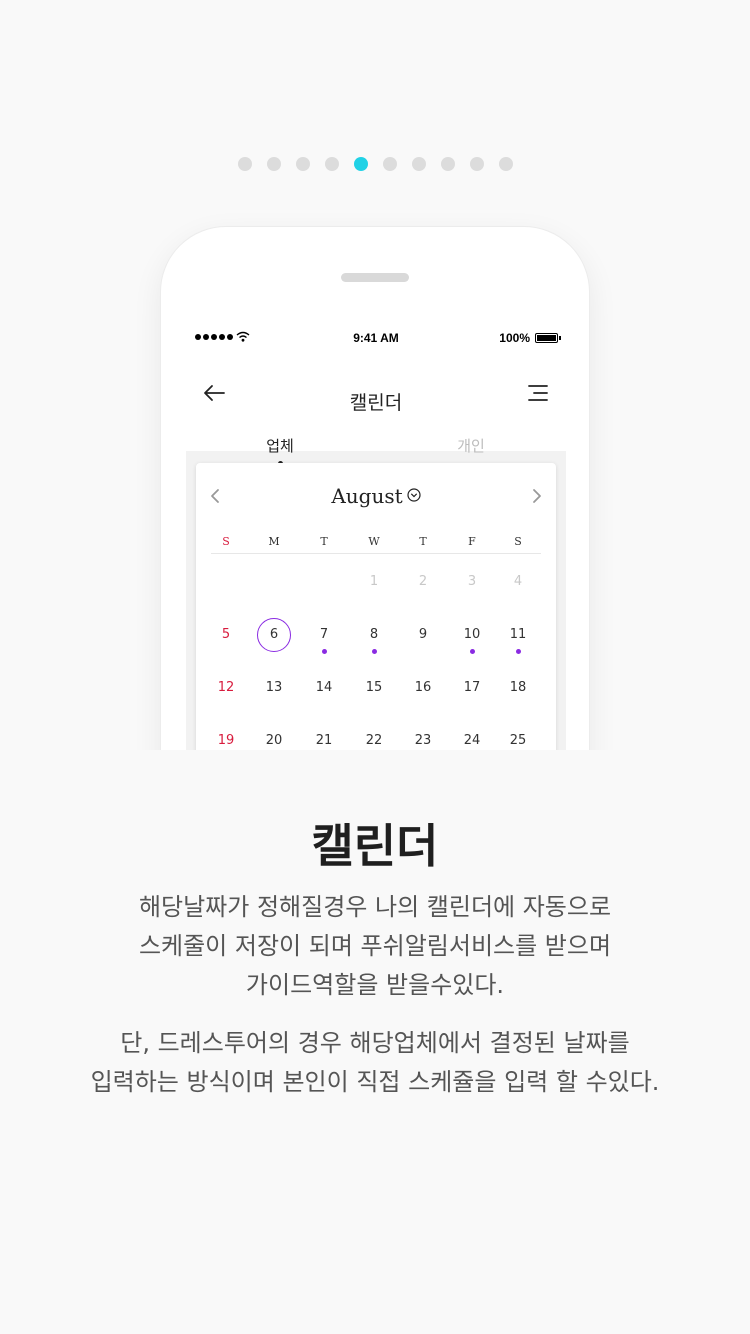 This screenshot has height=1334, width=750. I want to click on calendar-day: 20, so click(274, 737).